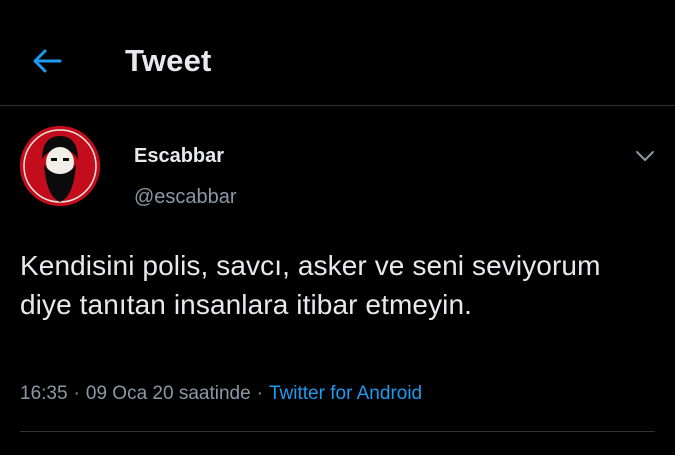  Describe the element at coordinates (44, 393) in the screenshot. I see `tweet-time: 16:35` at that location.